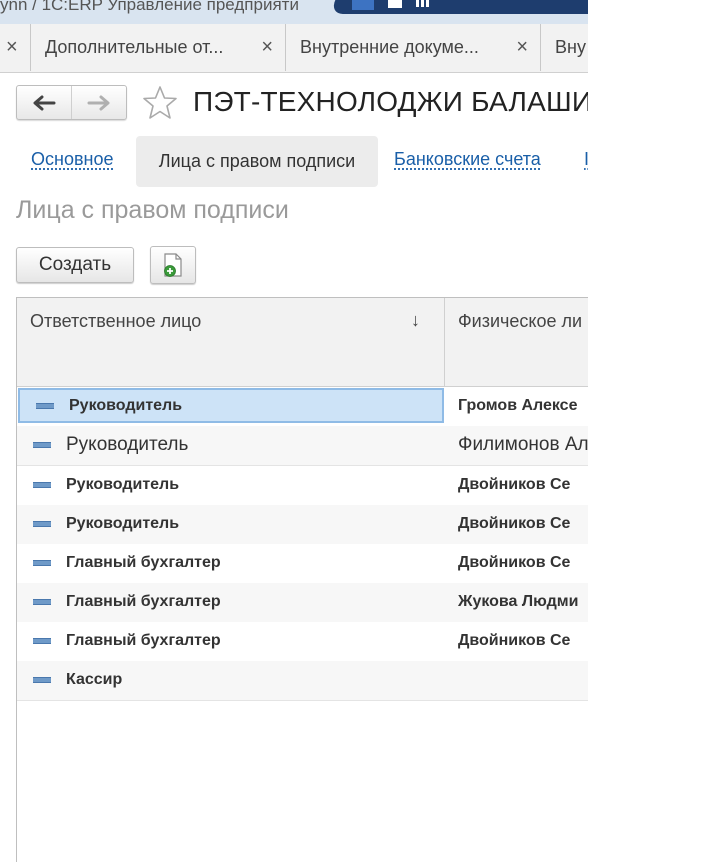 The image size is (728, 862). Describe the element at coordinates (586, 159) in the screenshot. I see `tab-more: I` at that location.